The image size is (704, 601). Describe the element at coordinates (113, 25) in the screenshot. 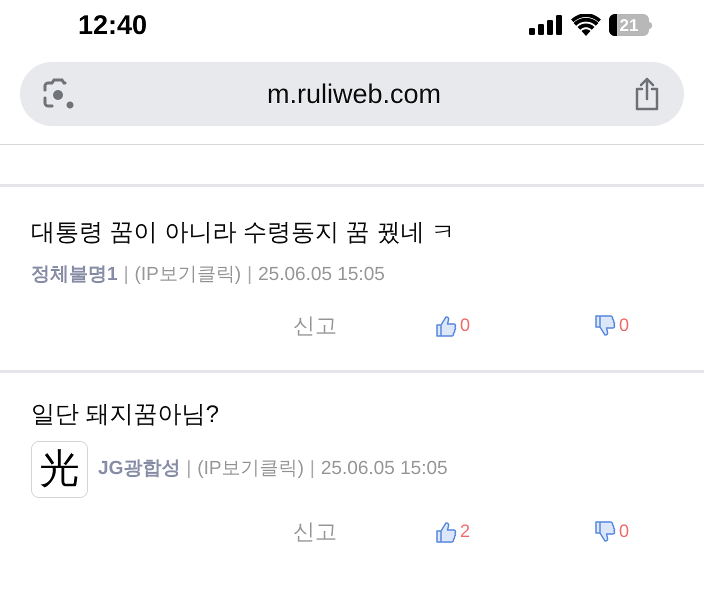

I see `clock: 12:40` at that location.